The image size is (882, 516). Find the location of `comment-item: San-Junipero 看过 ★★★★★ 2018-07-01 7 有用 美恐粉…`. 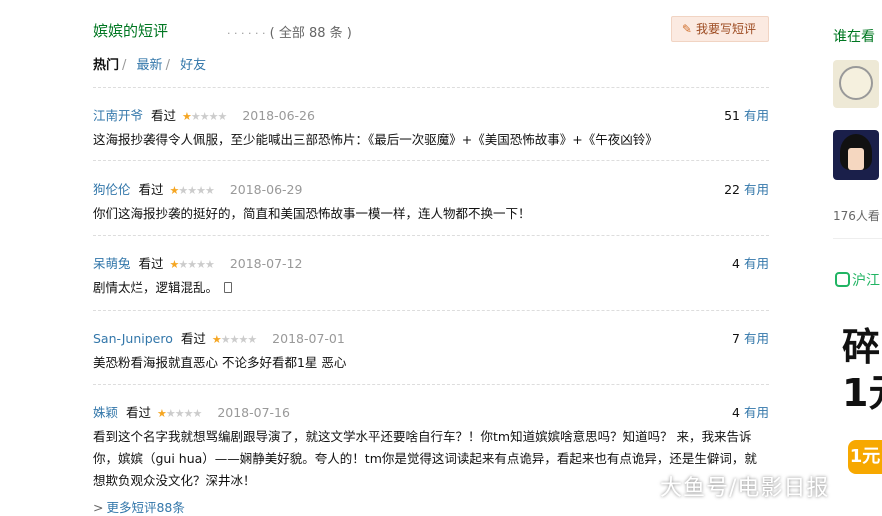

comment-item: San-Junipero 看过 ★★★★★ 2018-07-01 7 有用 美恐粉… is located at coordinates (431, 351).